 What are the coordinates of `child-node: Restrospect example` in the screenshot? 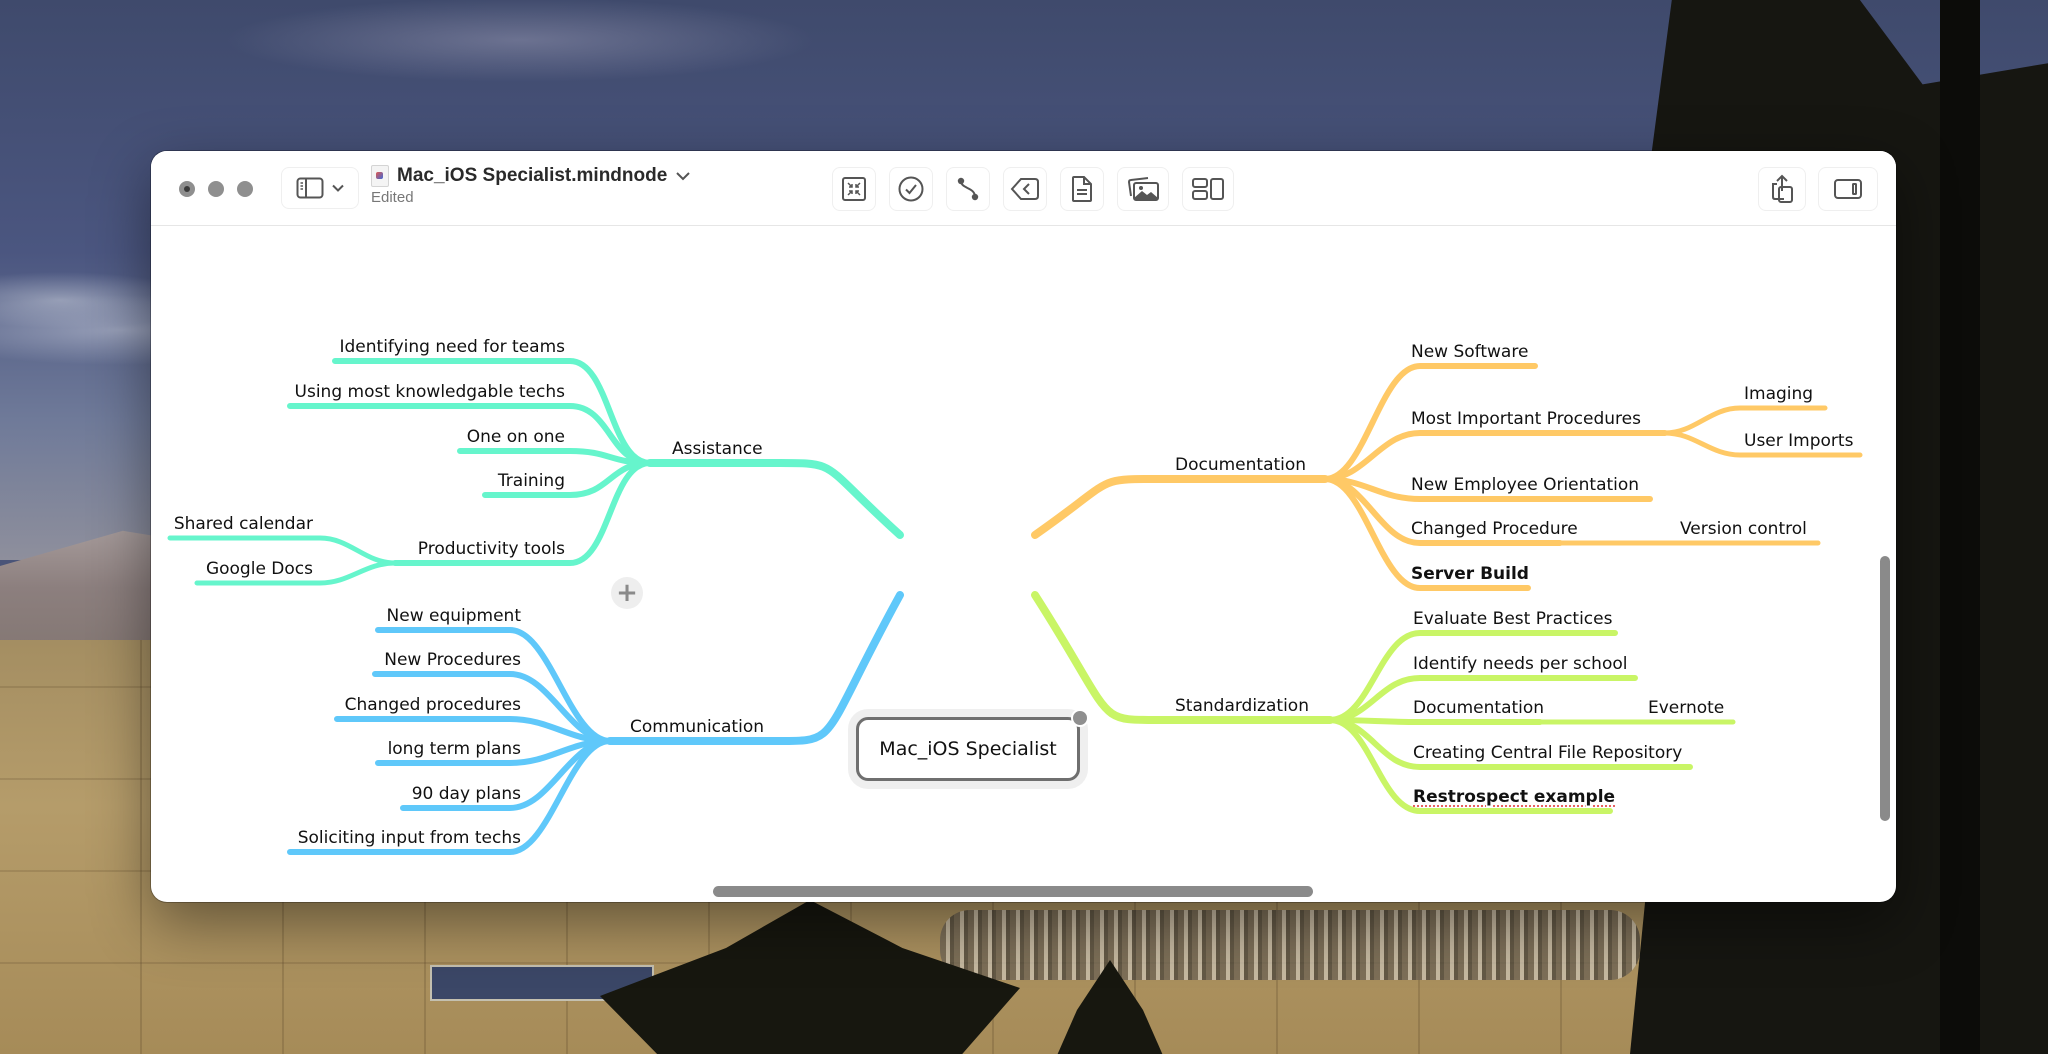 It's located at (1514, 797).